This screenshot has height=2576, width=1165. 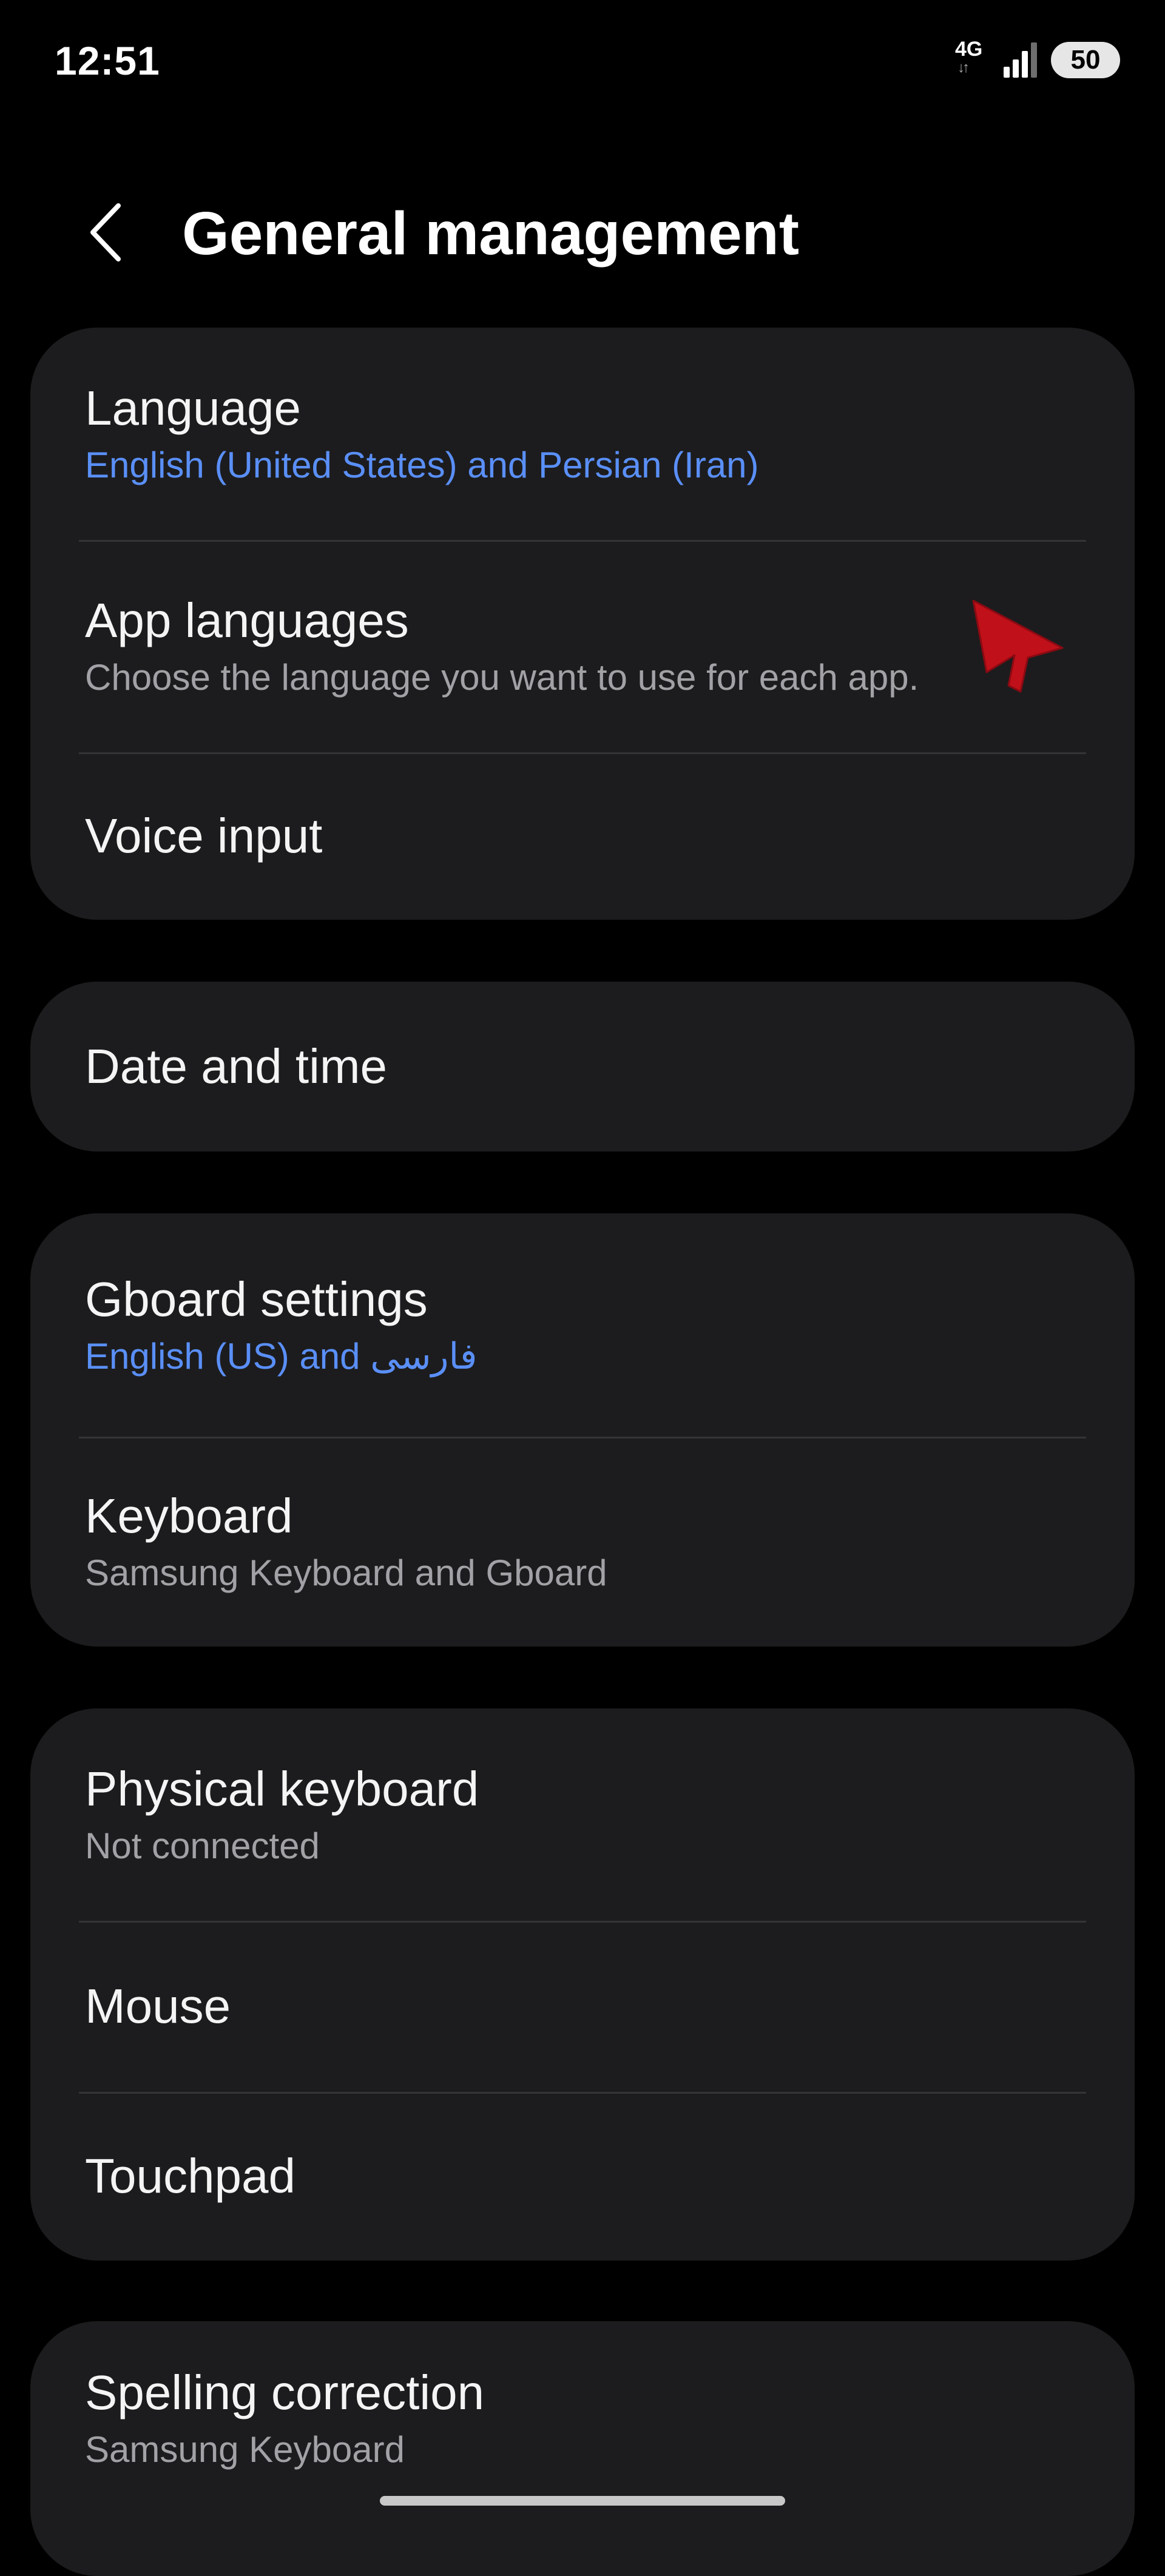 What do you see at coordinates (1014, 646) in the screenshot?
I see `mouse-pointer-icon` at bounding box center [1014, 646].